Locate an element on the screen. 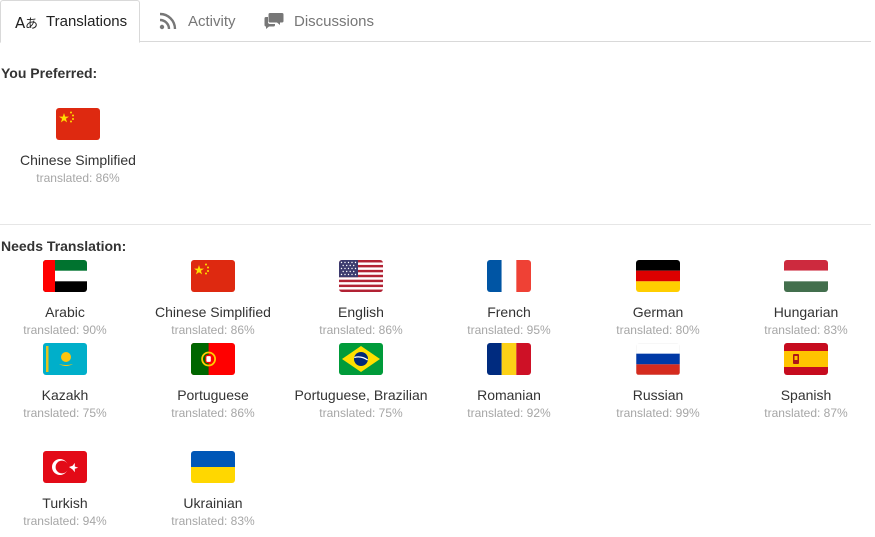  svg-text: あ is located at coordinates (31, 24).